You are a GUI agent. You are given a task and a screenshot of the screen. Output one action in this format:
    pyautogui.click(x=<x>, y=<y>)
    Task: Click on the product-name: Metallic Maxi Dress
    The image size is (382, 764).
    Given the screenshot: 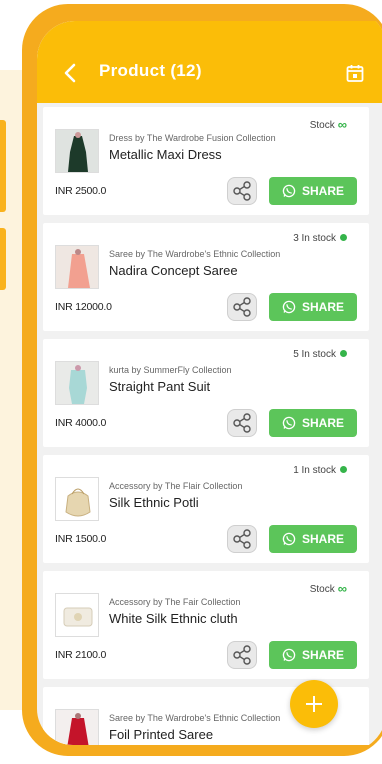 What is the action you would take?
    pyautogui.click(x=165, y=154)
    